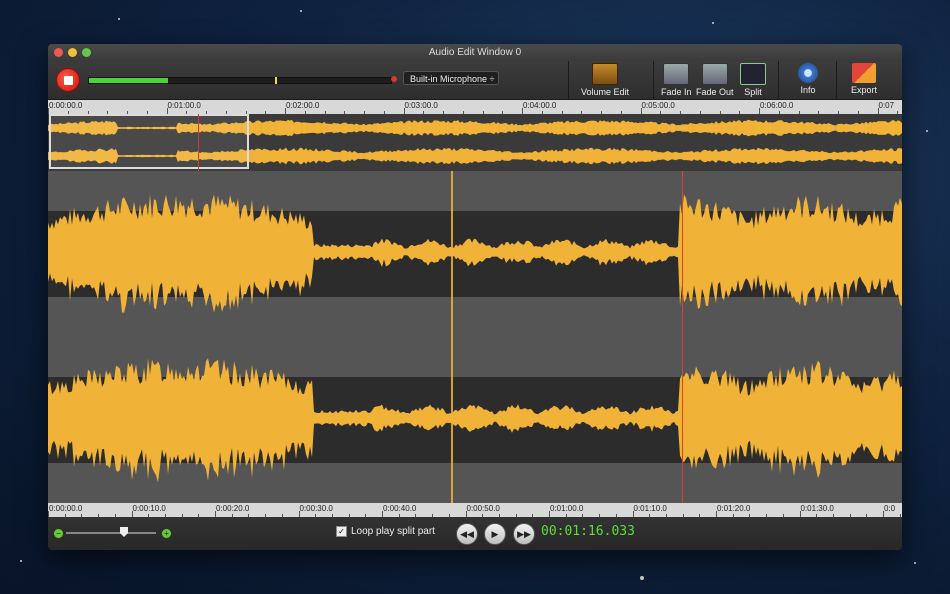 Image resolution: width=950 pixels, height=594 pixels. What do you see at coordinates (588, 531) in the screenshot?
I see `playback-time: 00:01:16.033` at bounding box center [588, 531].